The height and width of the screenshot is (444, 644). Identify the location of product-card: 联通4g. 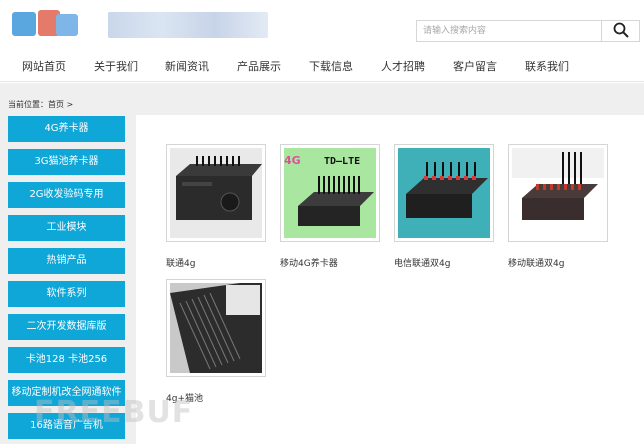
(216, 206).